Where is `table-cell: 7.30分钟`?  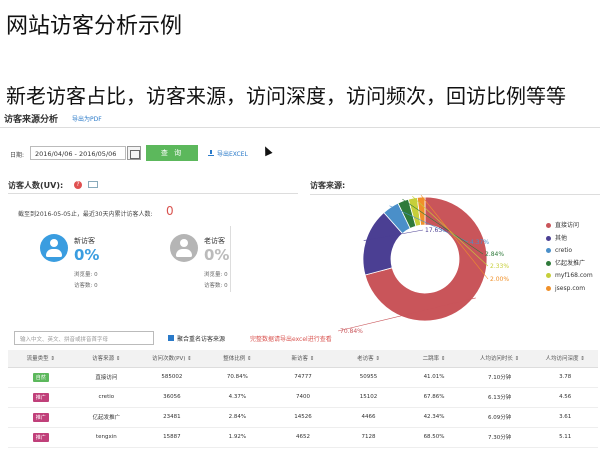
table-cell: 7.30分钟 is located at coordinates (499, 437).